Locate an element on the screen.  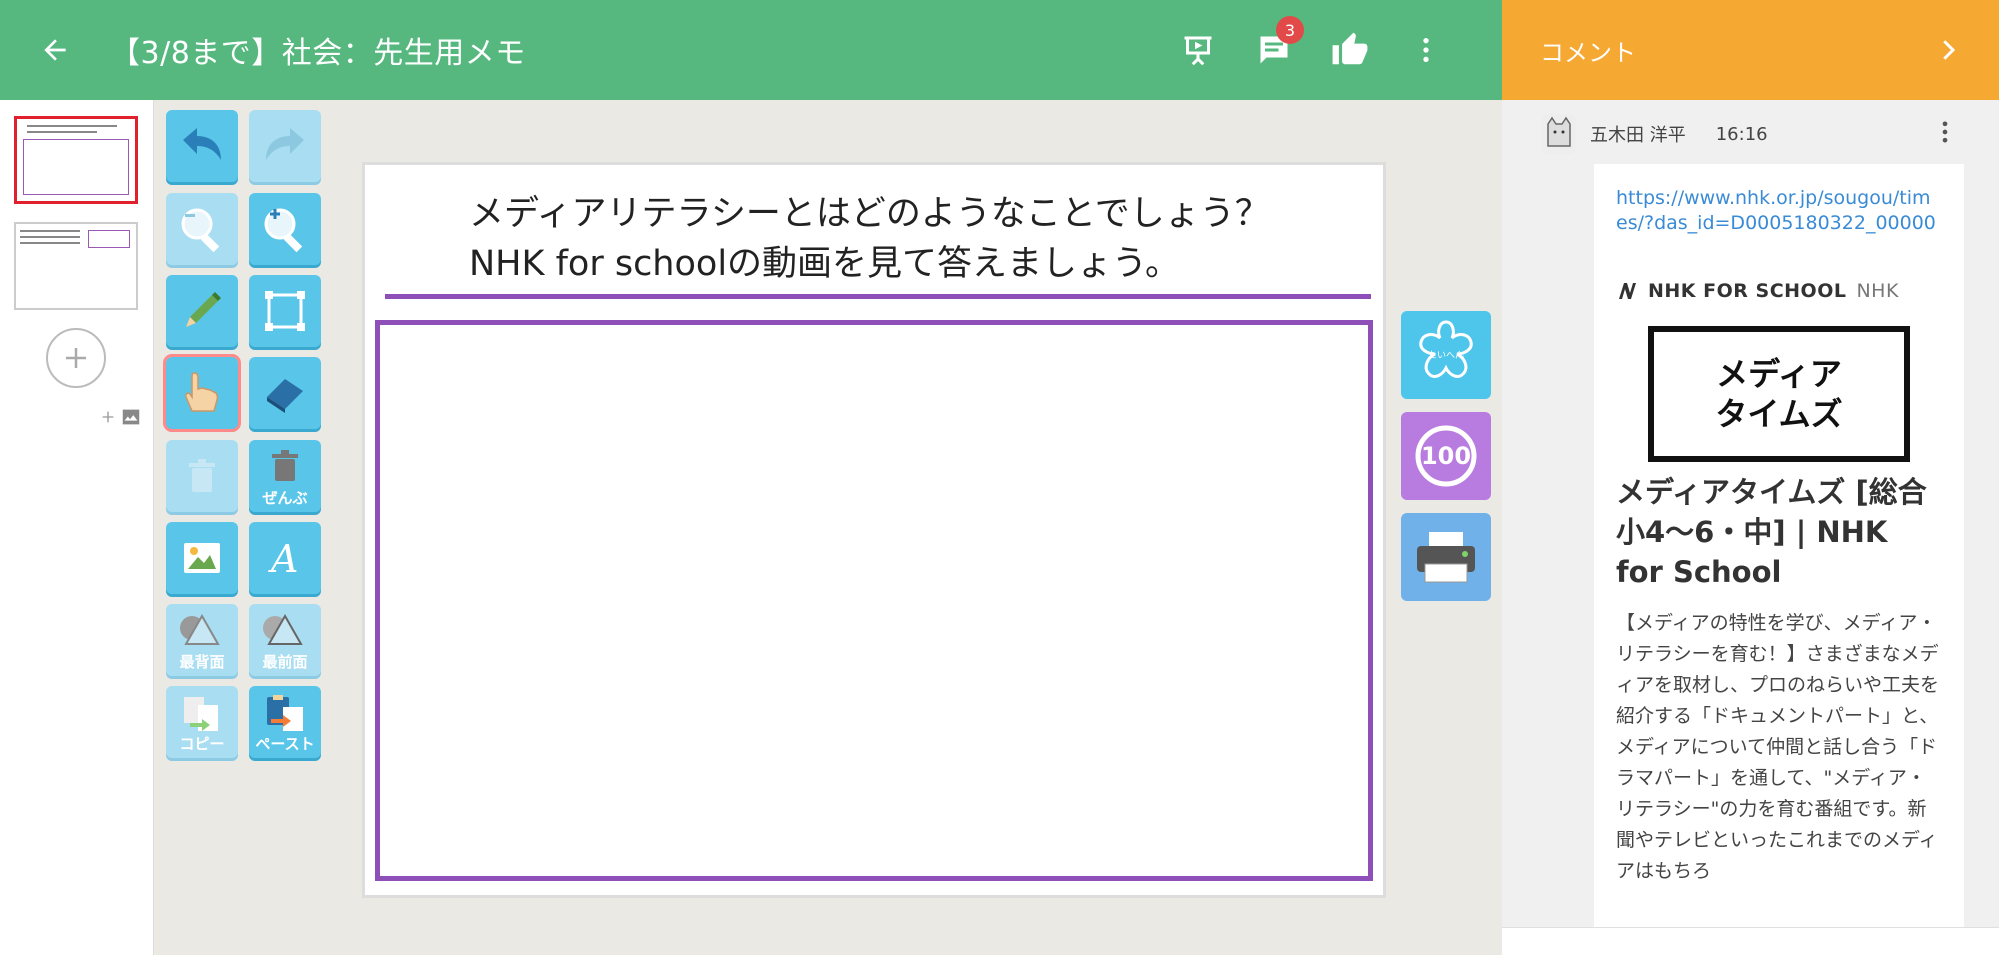
printer-icon is located at coordinates (1446, 557).